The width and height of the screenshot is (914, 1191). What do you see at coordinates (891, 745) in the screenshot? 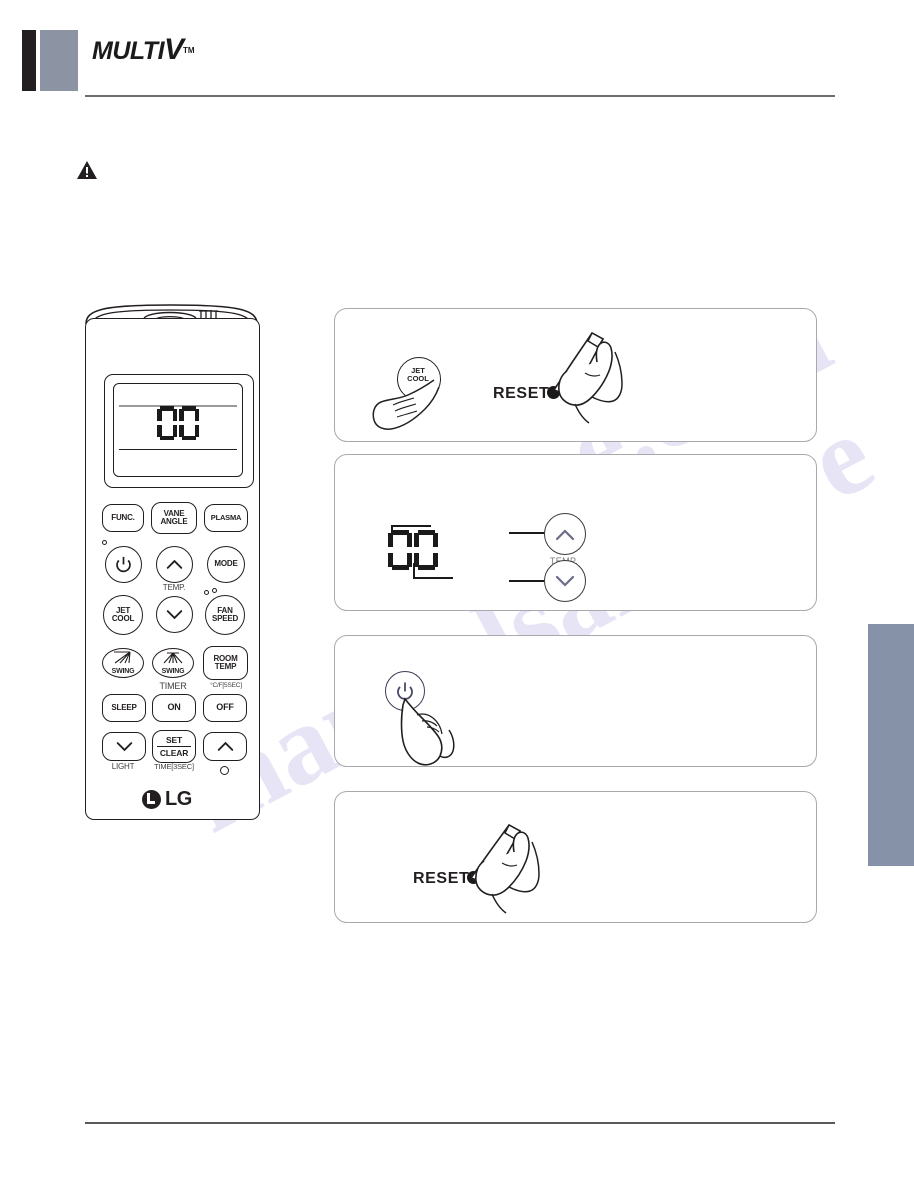
I see `page-side-tab` at bounding box center [891, 745].